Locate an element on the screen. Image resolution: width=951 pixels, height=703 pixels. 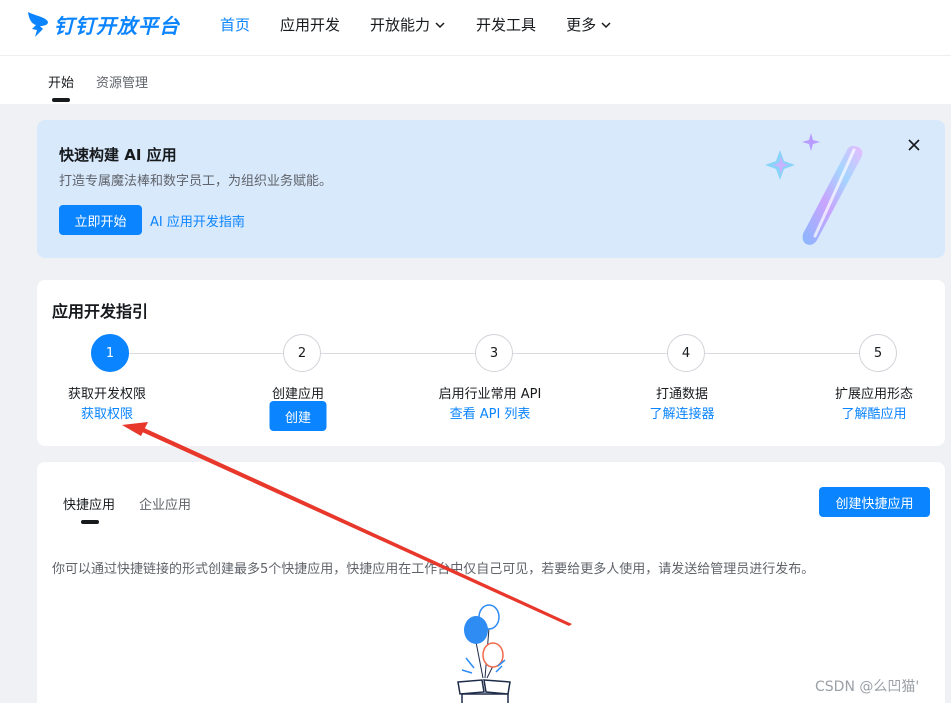
step-4-circle: 4 is located at coordinates (686, 353).